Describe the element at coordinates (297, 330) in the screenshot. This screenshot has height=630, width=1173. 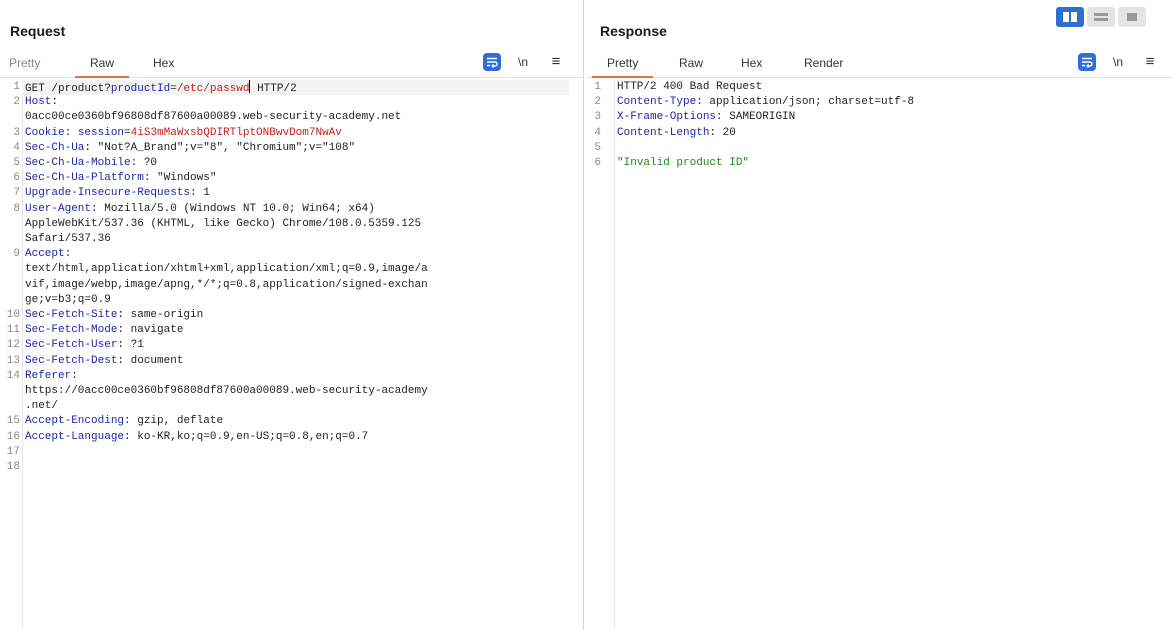
I see `code-line: Sec-Fetch-Mode: navigate` at that location.